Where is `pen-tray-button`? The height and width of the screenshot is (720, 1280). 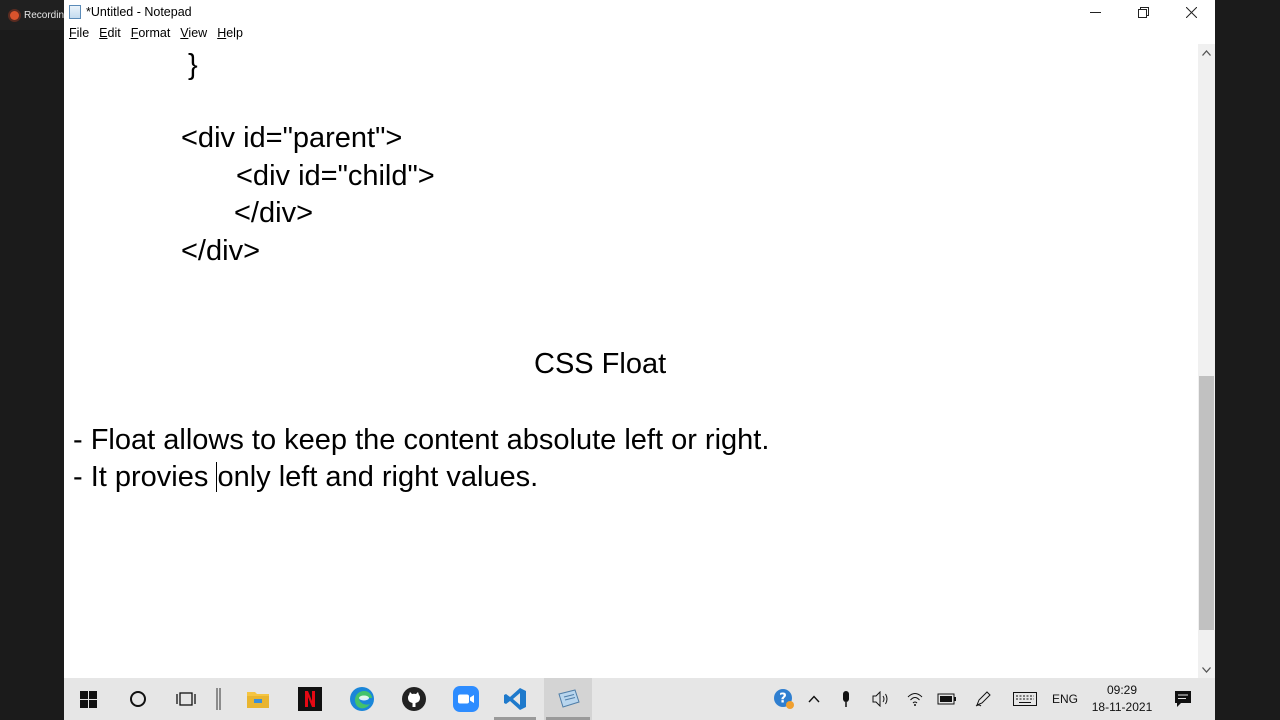
pen-tray-button is located at coordinates (983, 699).